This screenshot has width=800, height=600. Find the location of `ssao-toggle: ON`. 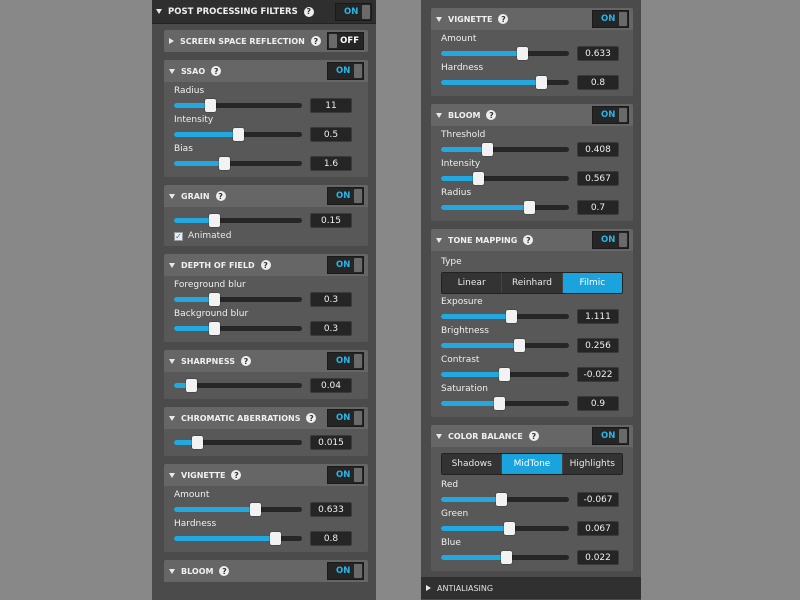

ssao-toggle: ON is located at coordinates (345, 71).